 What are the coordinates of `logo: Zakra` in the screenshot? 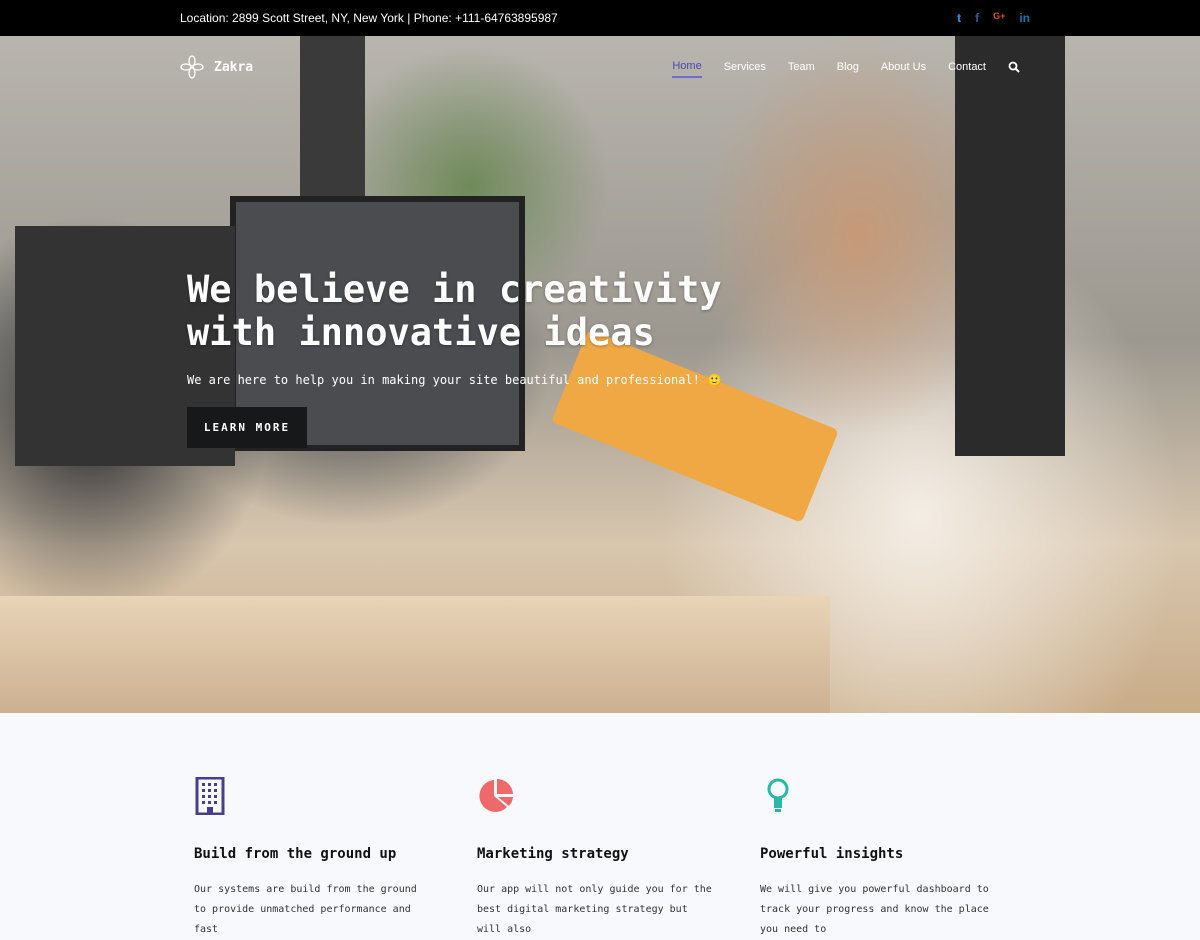 It's located at (216, 67).